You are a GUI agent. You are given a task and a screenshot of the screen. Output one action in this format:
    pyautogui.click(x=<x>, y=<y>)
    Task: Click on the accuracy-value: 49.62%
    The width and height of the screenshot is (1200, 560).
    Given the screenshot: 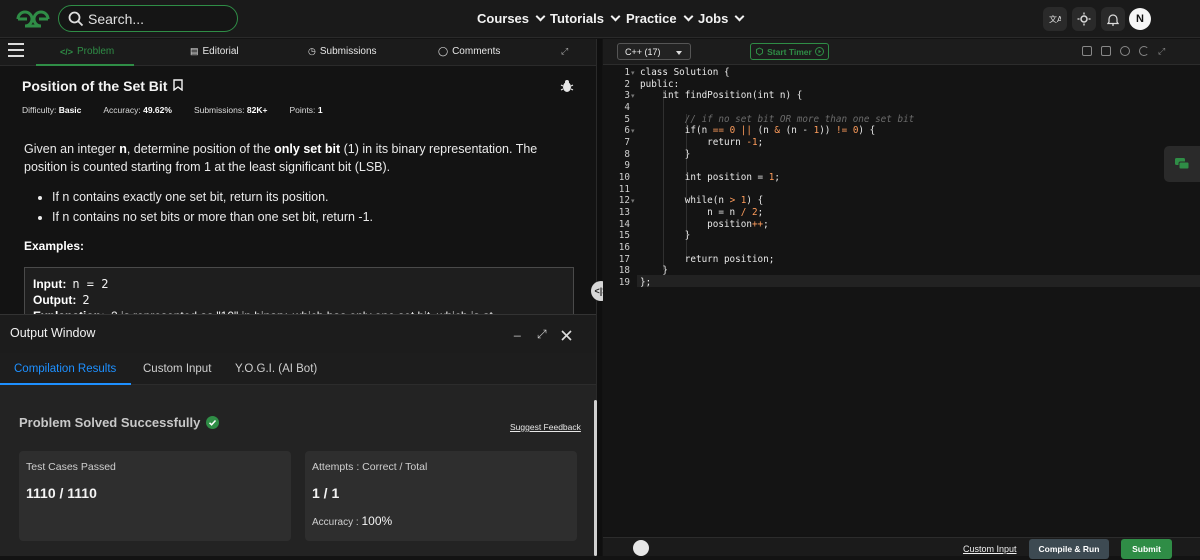 What is the action you would take?
    pyautogui.click(x=157, y=110)
    